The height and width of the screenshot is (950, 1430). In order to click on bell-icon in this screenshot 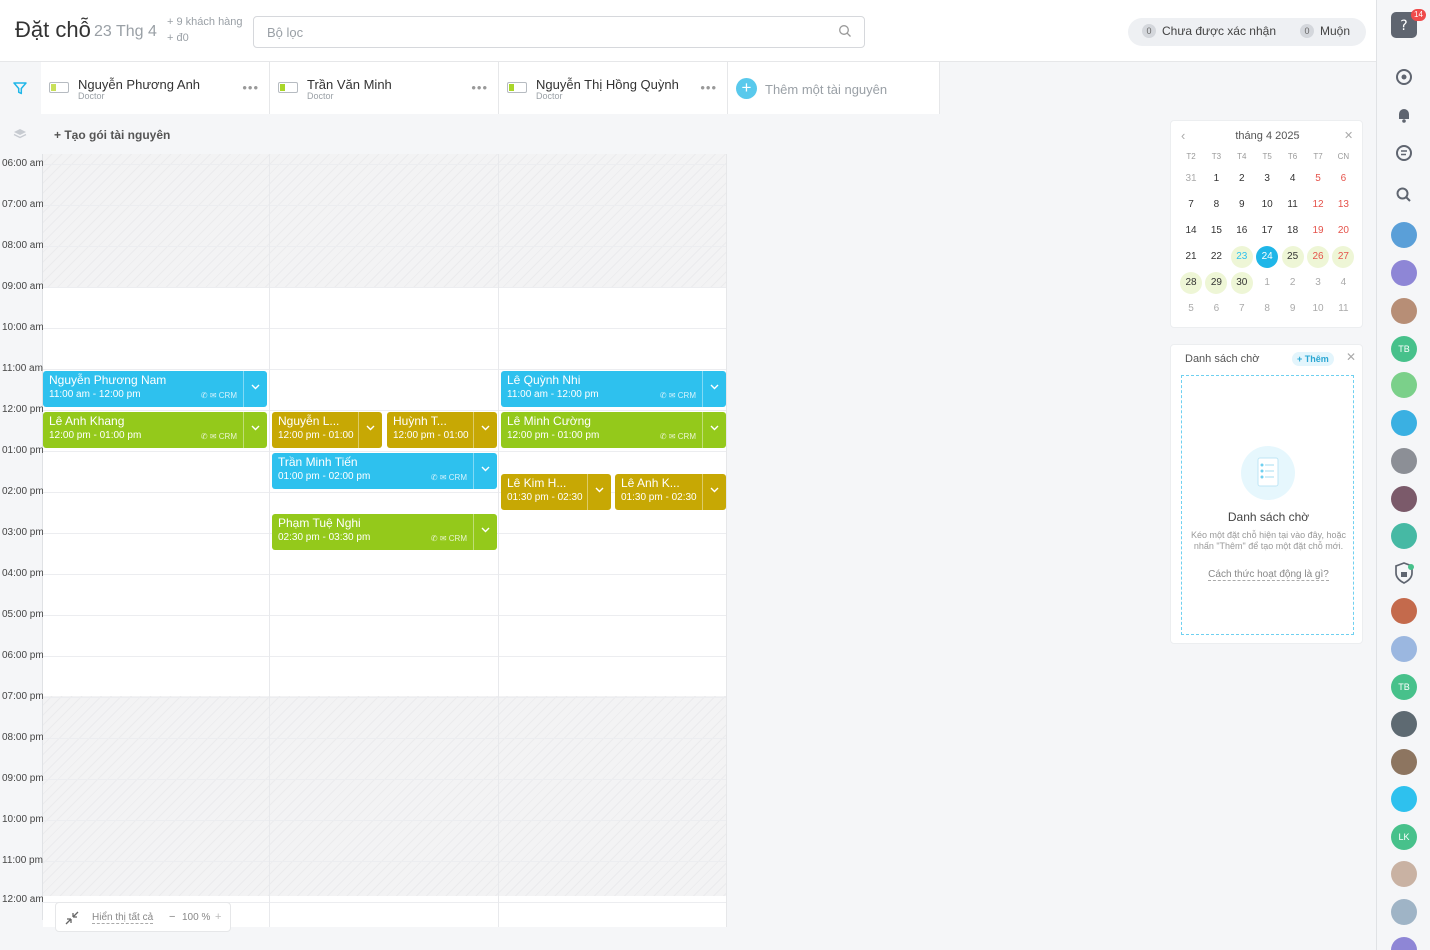, I will do `click(1404, 115)`.